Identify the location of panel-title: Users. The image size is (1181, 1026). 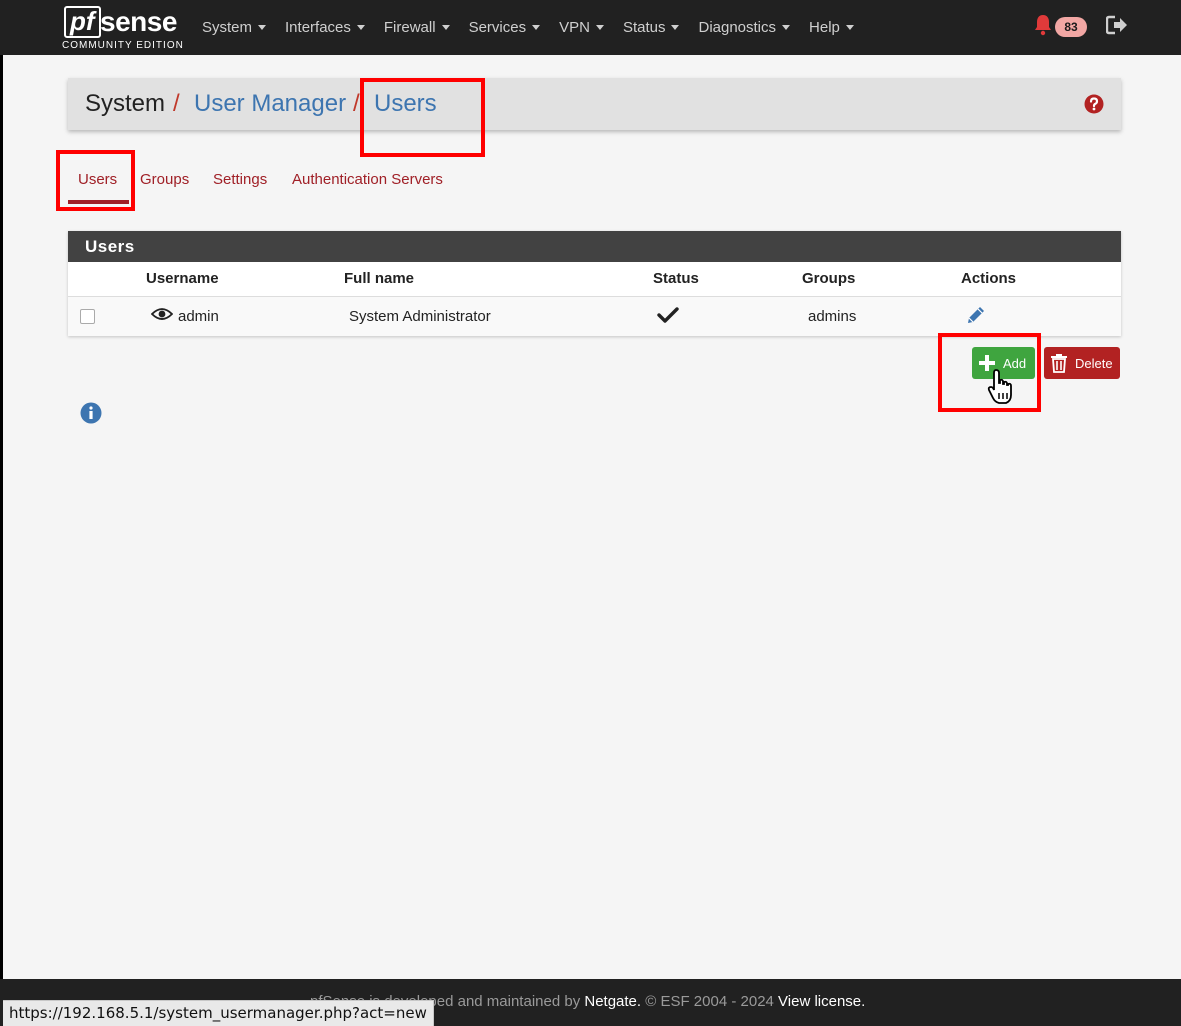
(594, 246).